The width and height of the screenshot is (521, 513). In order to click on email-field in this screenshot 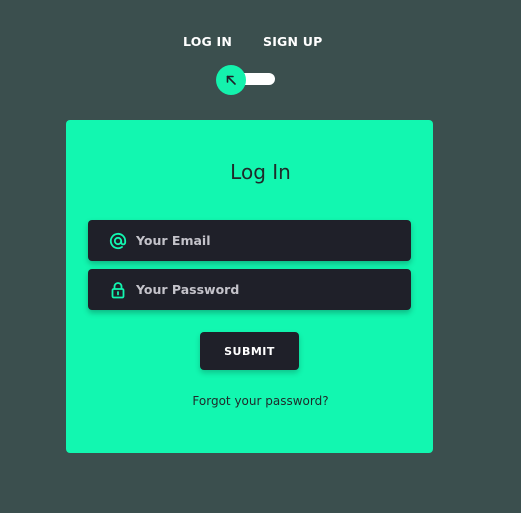, I will do `click(249, 240)`.